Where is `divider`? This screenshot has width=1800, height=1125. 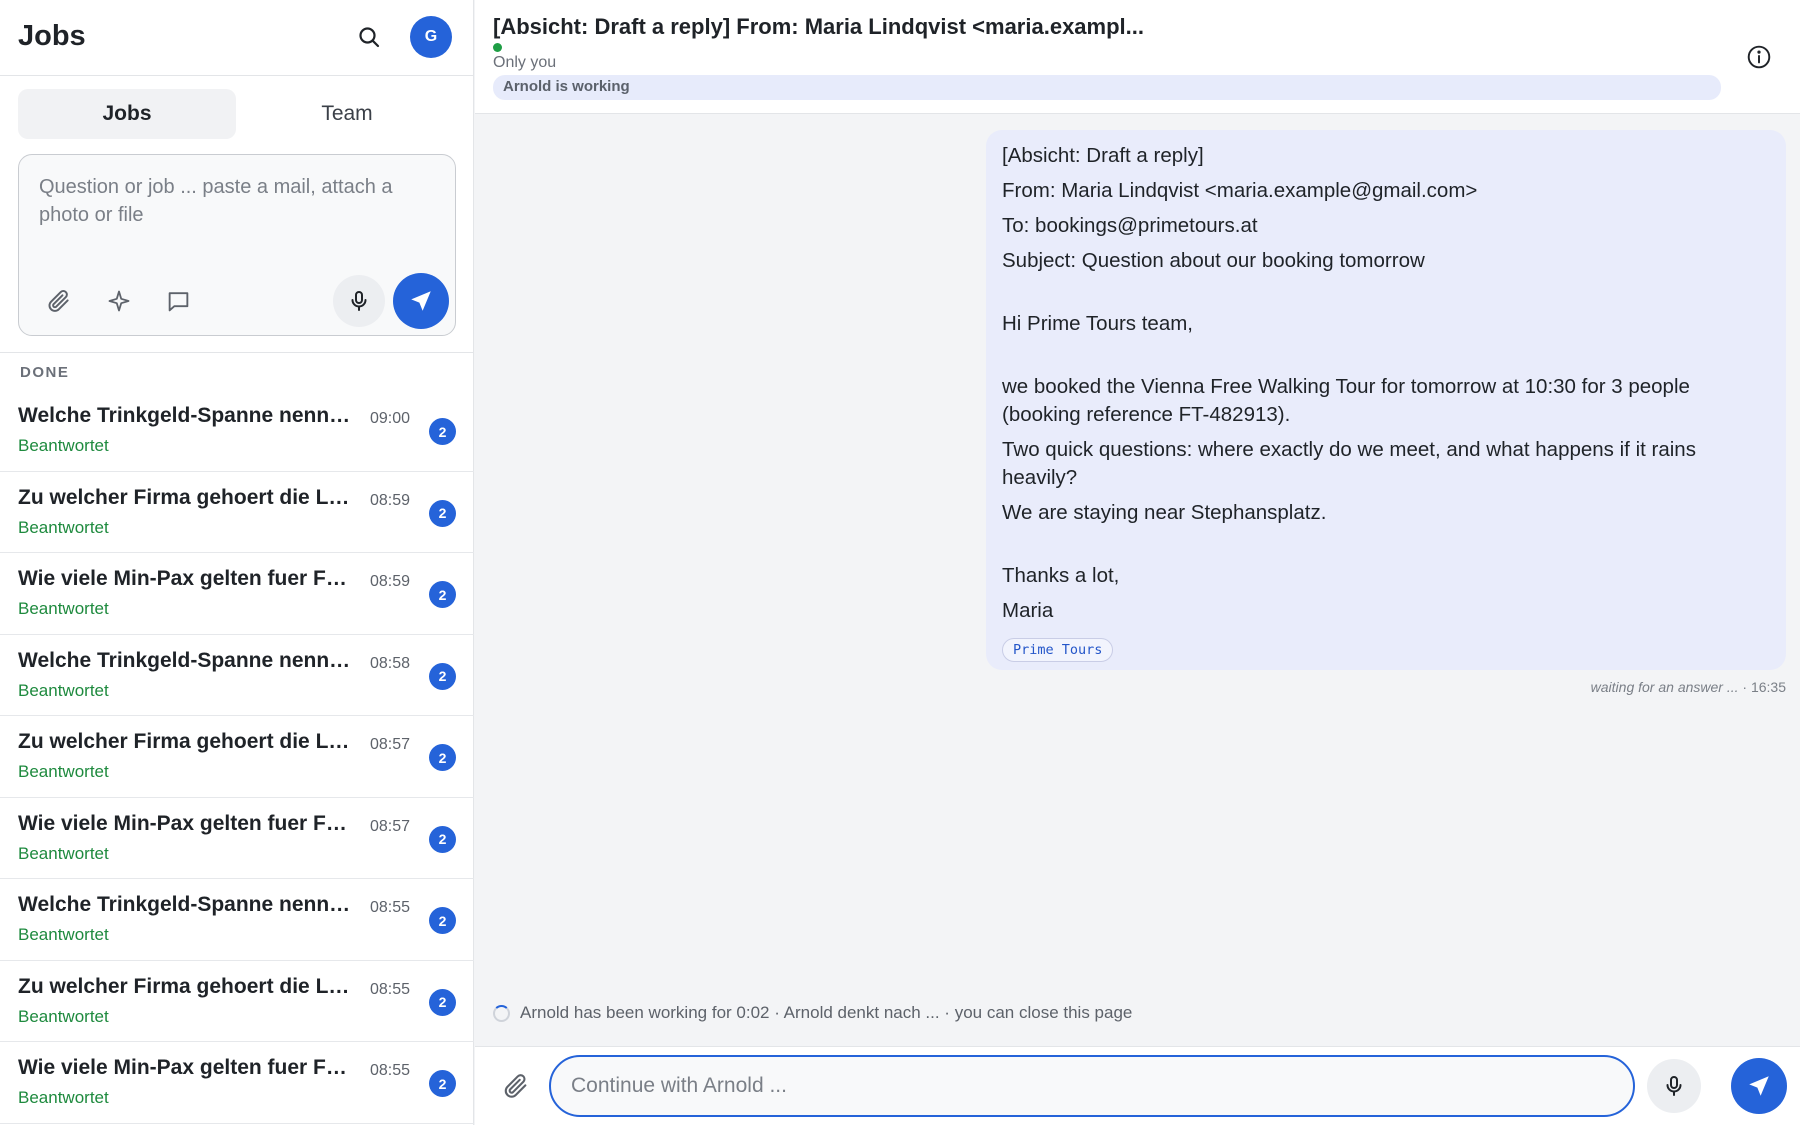 divider is located at coordinates (237, 352).